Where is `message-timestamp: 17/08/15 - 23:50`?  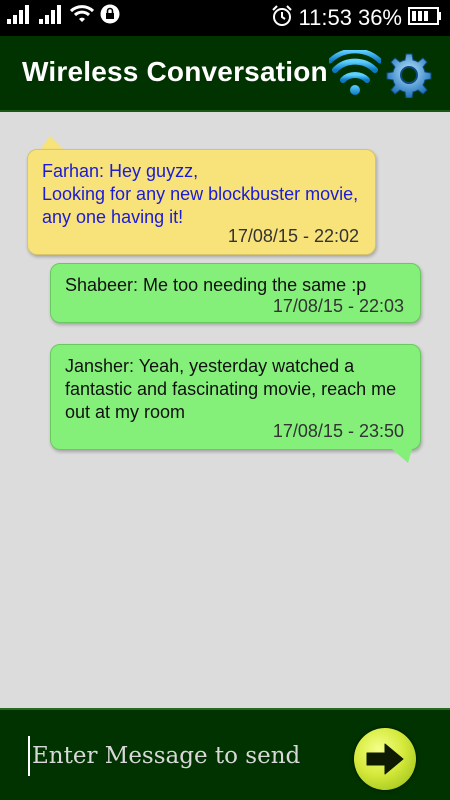 message-timestamp: 17/08/15 - 23:50 is located at coordinates (338, 431).